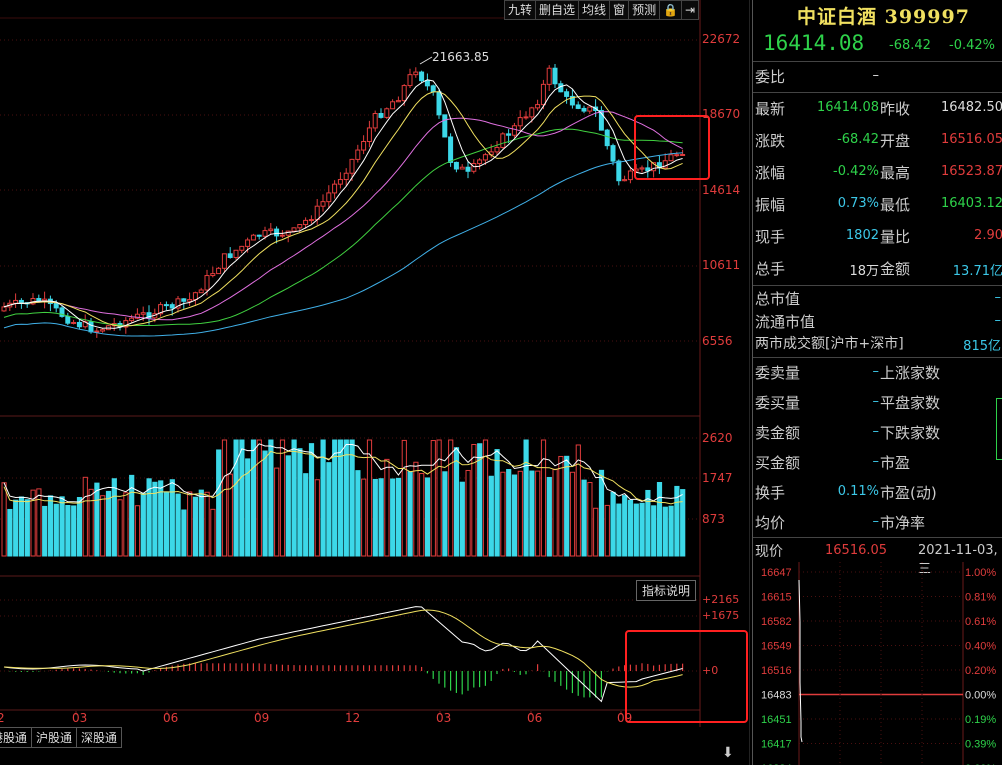  What do you see at coordinates (594, 10) in the screenshot?
I see `toolbar-ma-button: 均线` at bounding box center [594, 10].